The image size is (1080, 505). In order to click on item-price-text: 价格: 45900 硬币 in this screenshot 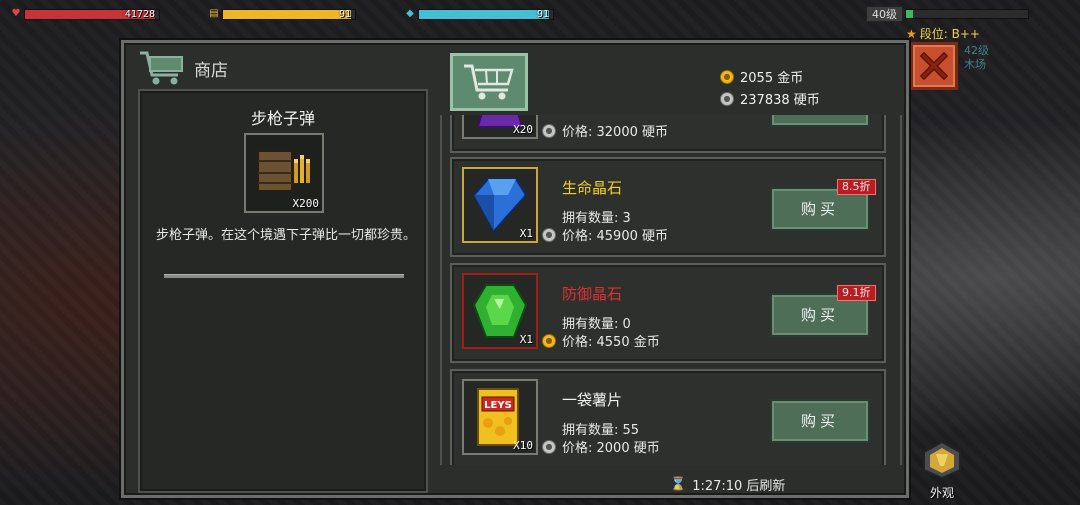, I will do `click(615, 236)`.